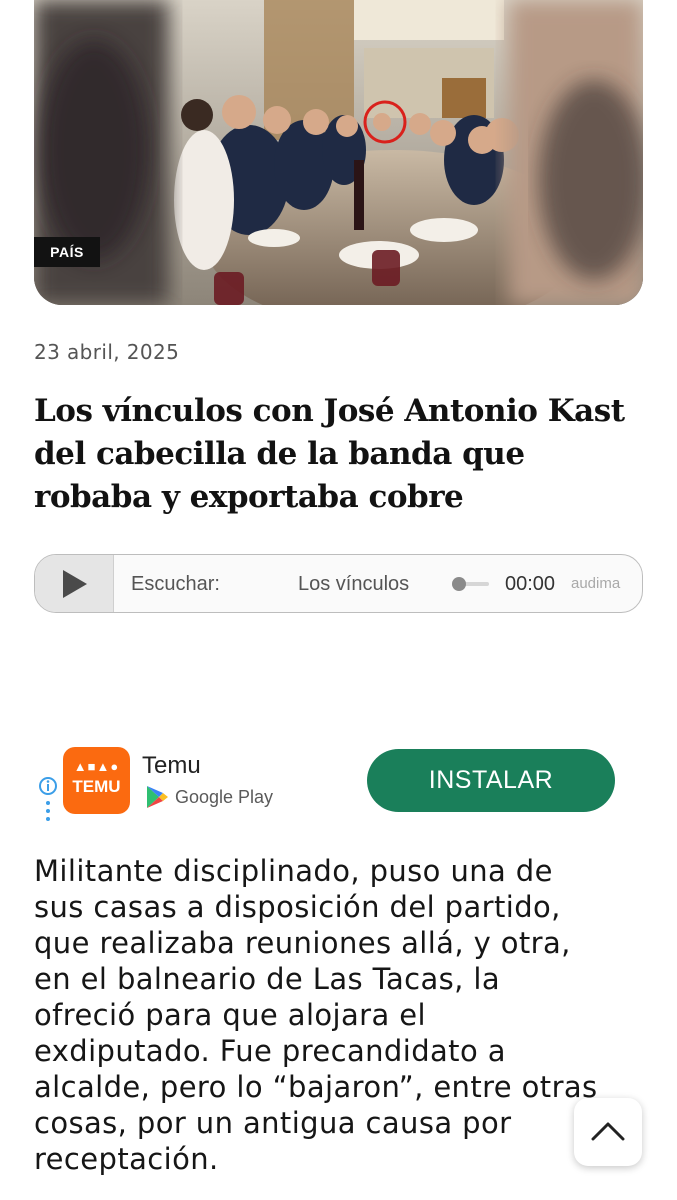 The image size is (677, 1200). I want to click on ad-banner: ▲■▲● TEMU Temu Google Play INSTALAR, so click(337, 782).